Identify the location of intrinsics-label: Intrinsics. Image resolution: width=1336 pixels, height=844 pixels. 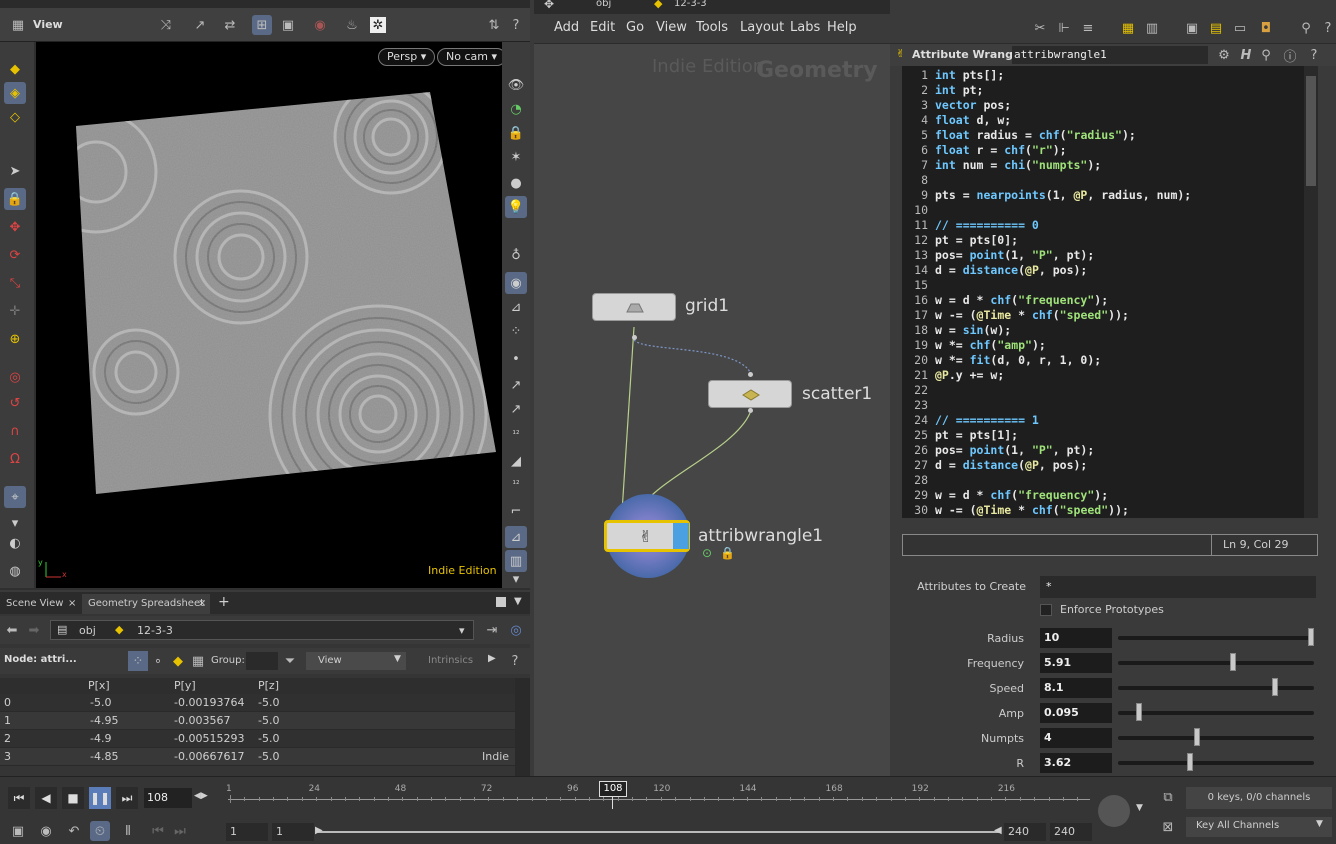
(450, 660).